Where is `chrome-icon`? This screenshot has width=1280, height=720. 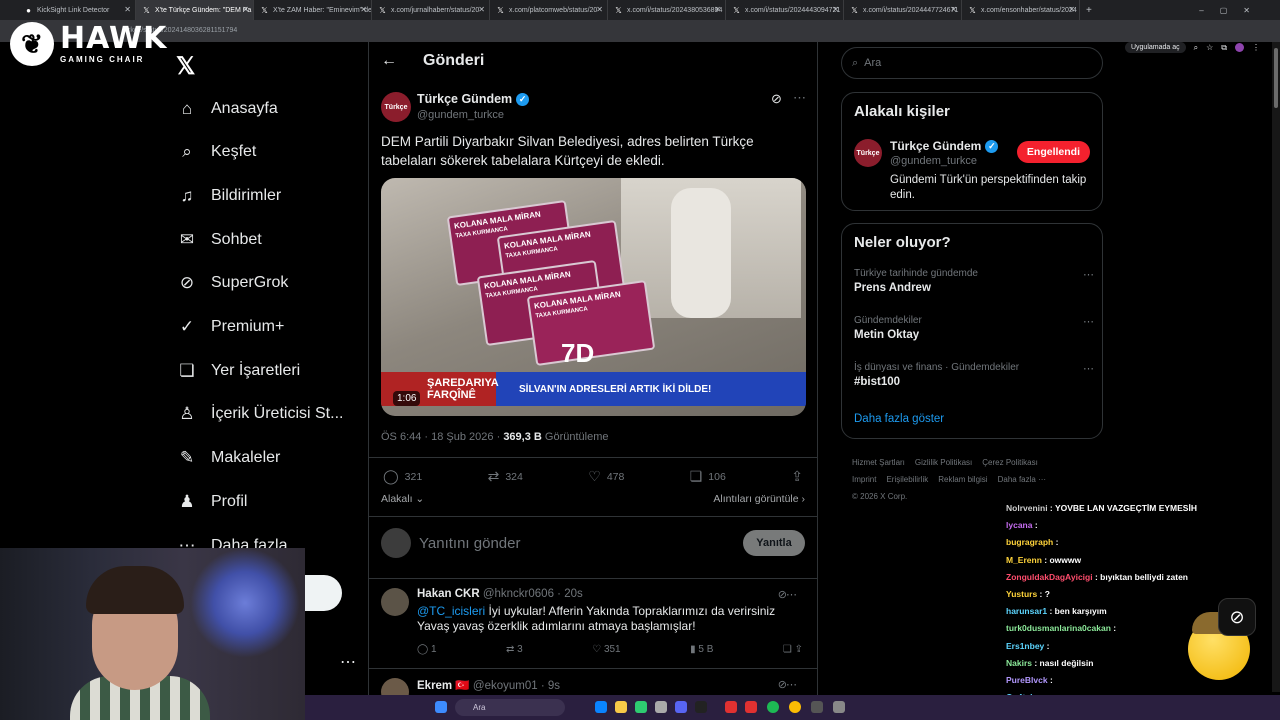
chrome-icon is located at coordinates (795, 707).